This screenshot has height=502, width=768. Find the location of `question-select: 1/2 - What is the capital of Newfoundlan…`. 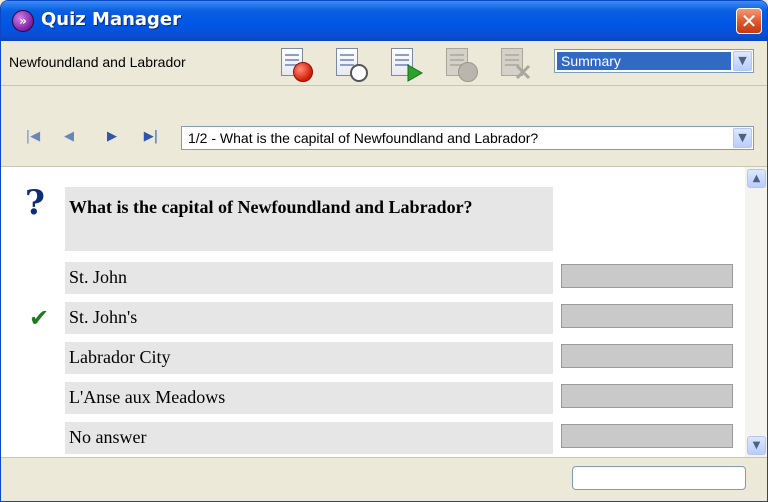

question-select: 1/2 - What is the capital of Newfoundlan… is located at coordinates (467, 138).